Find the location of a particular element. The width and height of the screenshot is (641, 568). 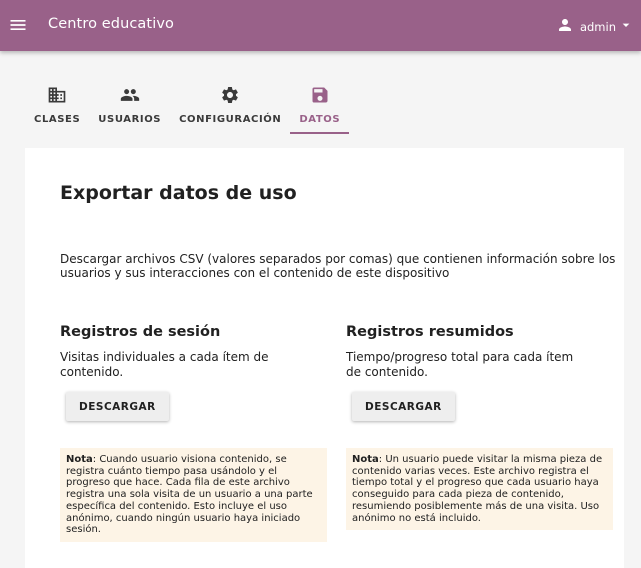

tab-usuarios: USUARIOS is located at coordinates (129, 106).